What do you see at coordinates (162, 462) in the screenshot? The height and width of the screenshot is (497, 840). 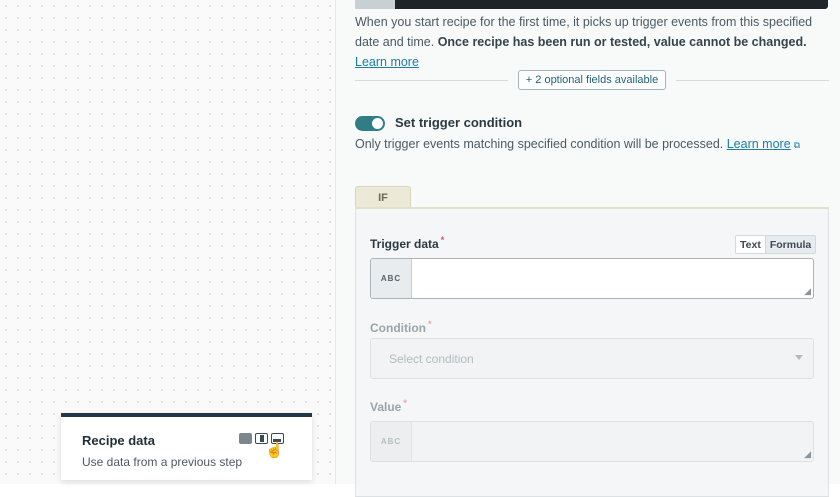 I see `recipe-data-subtitle: Use data from a previous step` at bounding box center [162, 462].